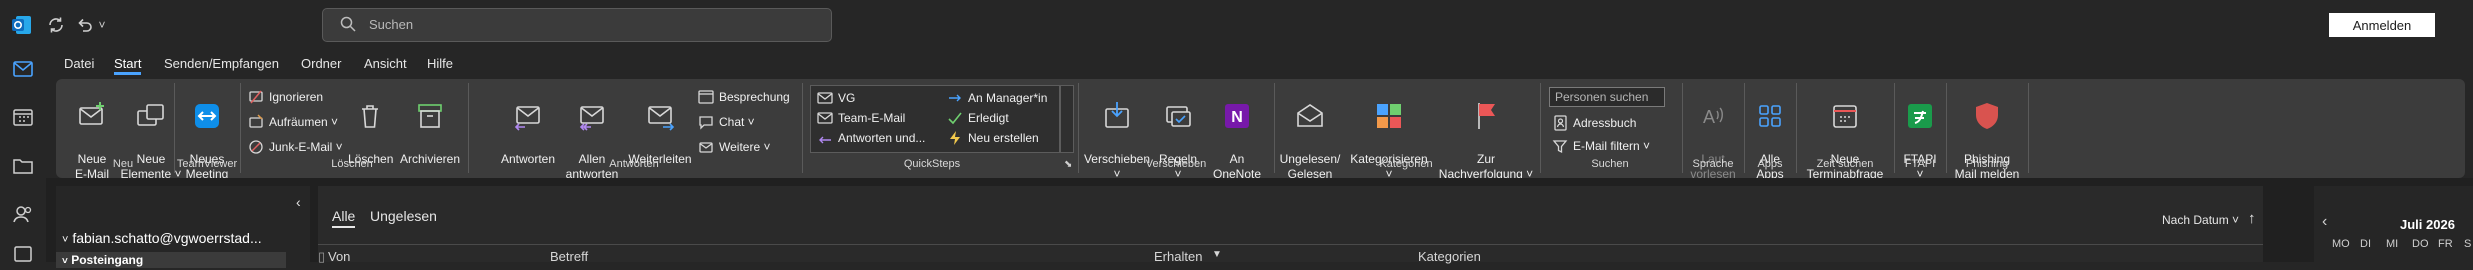  Describe the element at coordinates (1713, 164) in the screenshot. I see `group-label-sprache: Sprache` at that location.